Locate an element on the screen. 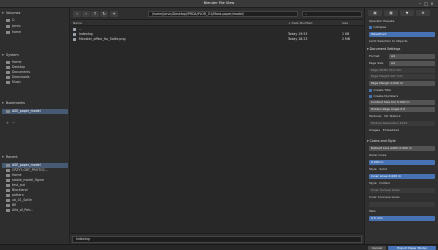  create-title-checkbox: Create Title is located at coordinates (403, 90).